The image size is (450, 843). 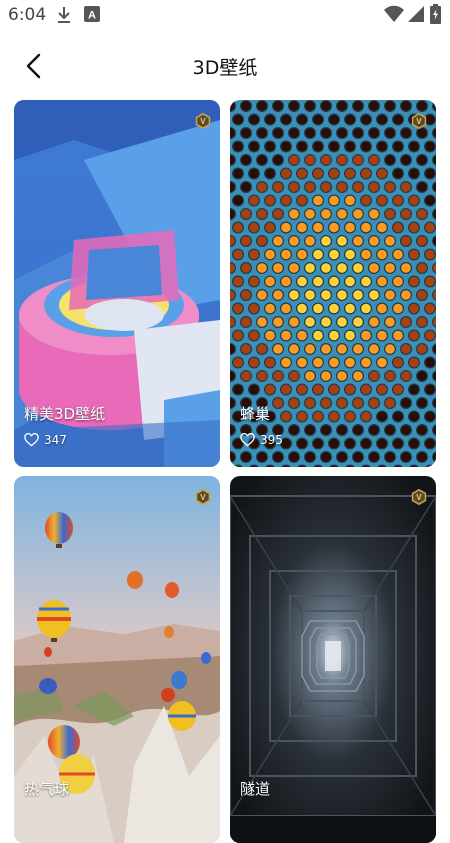 What do you see at coordinates (47, 789) in the screenshot?
I see `wallpaper-title: 热气球` at bounding box center [47, 789].